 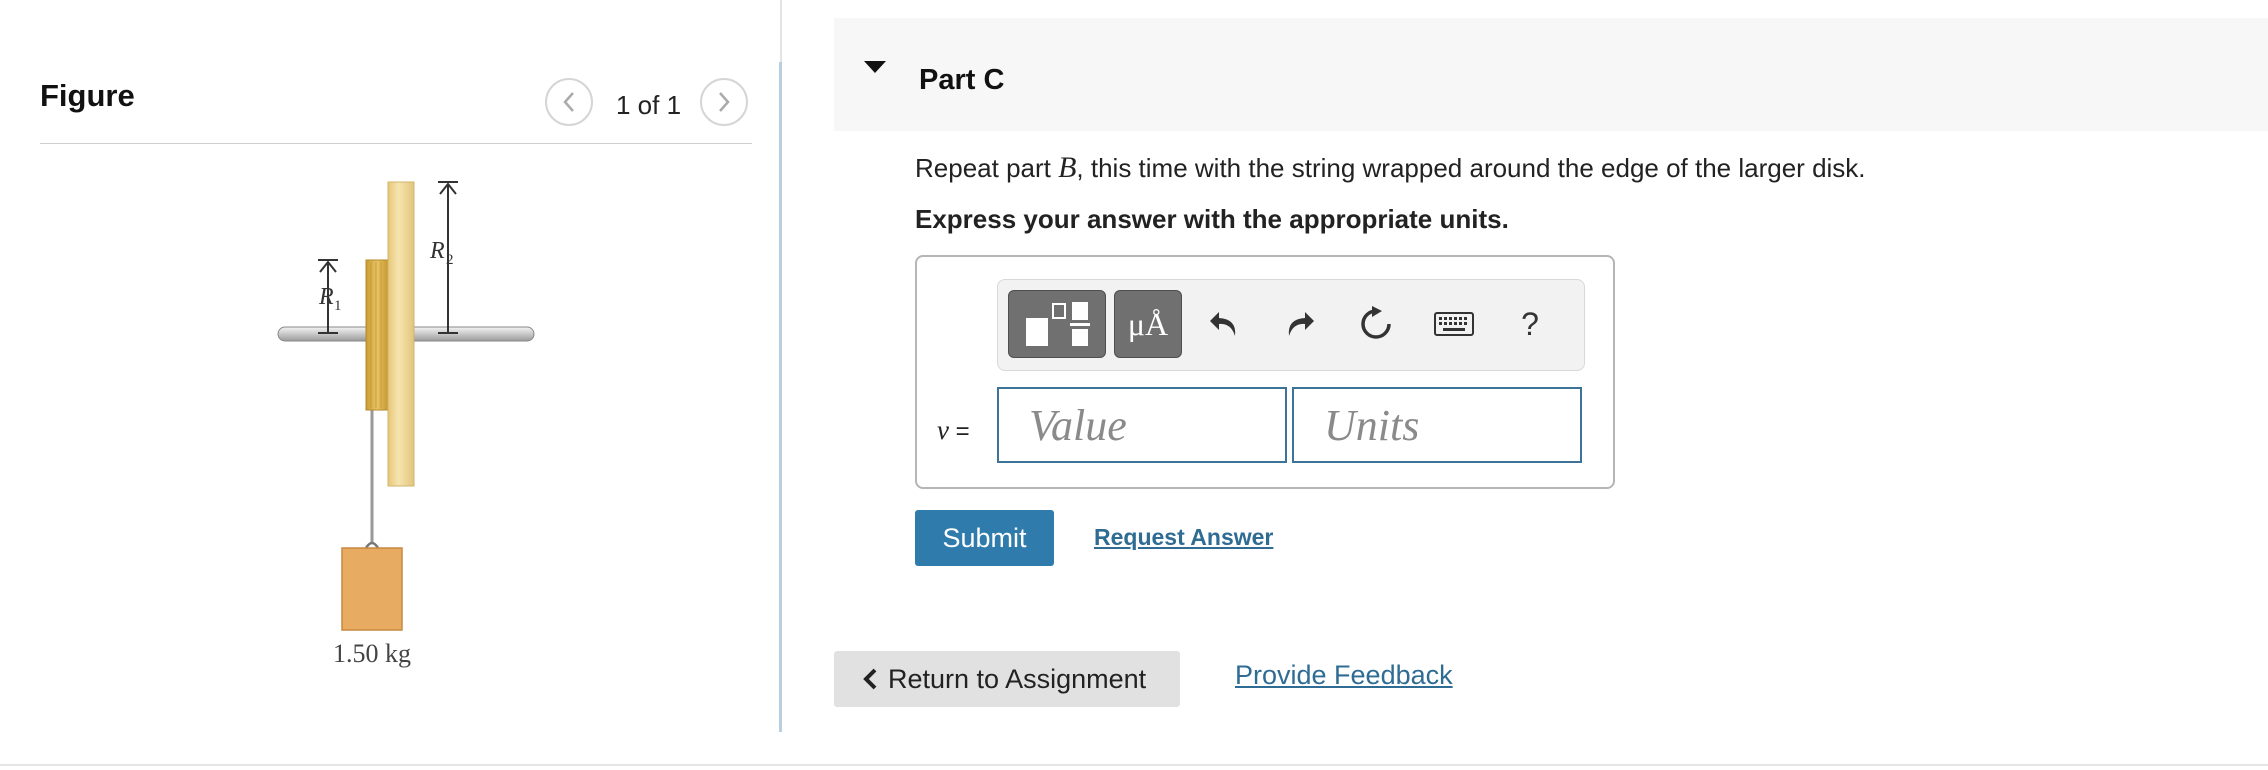 What do you see at coordinates (1067, 167) in the screenshot?
I see `prompt-variable: B` at bounding box center [1067, 167].